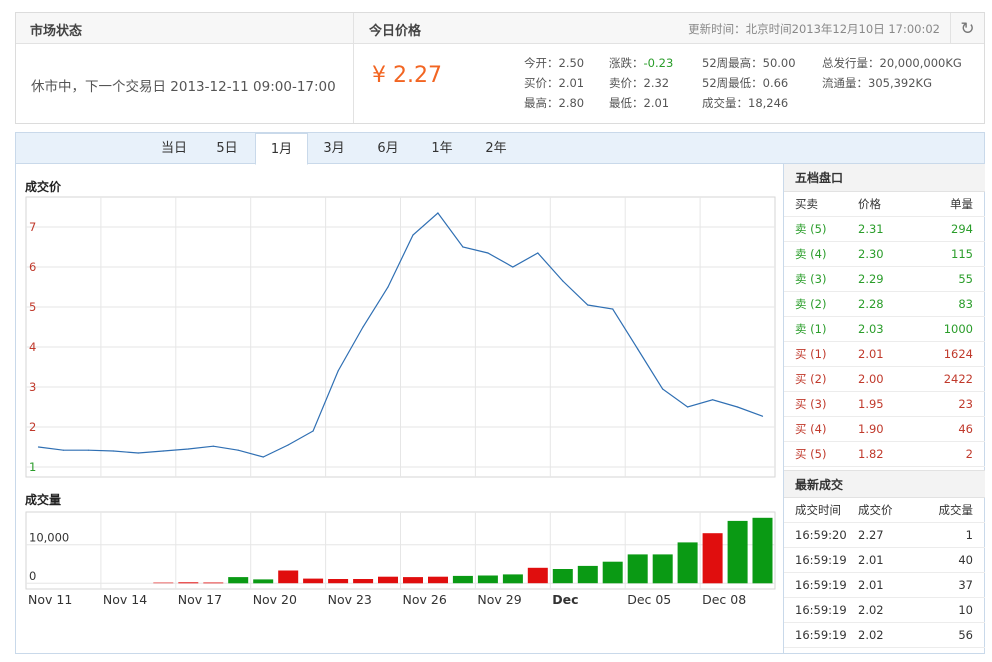 The image size is (992, 662). I want to click on price-tick-label: 5, so click(32, 307).